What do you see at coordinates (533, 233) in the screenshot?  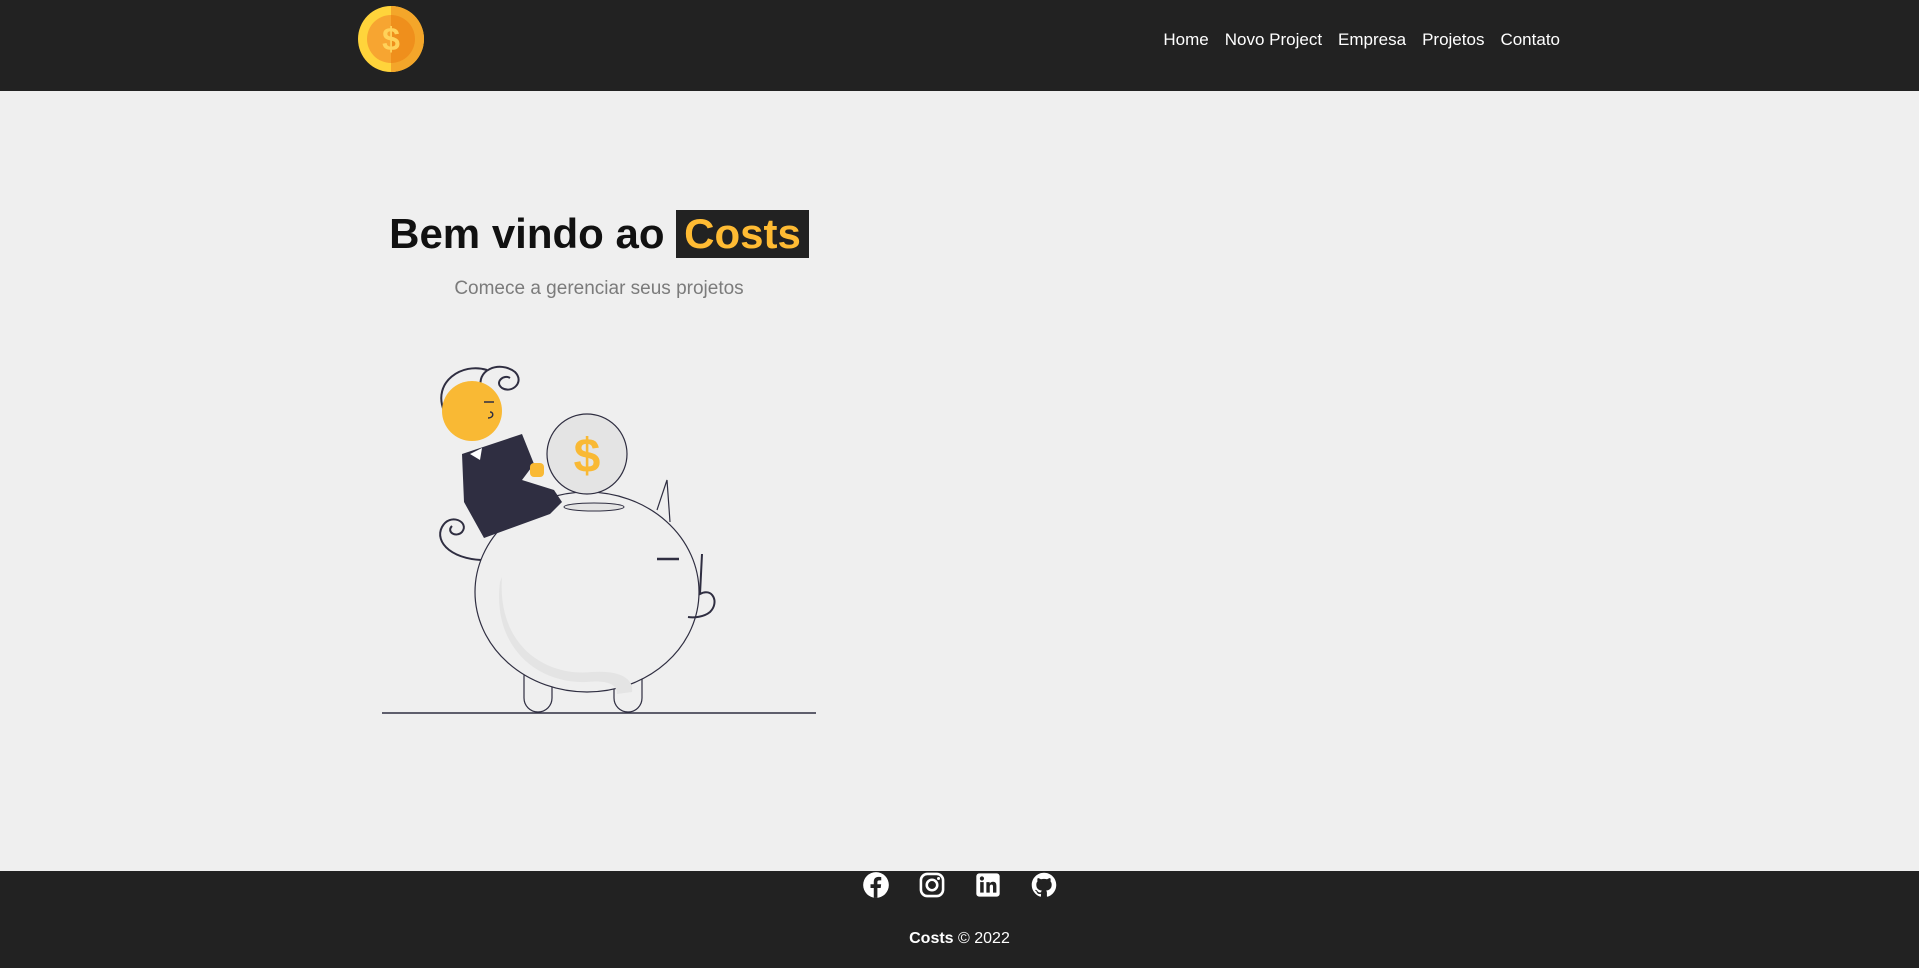 I see `title-prefix: Bem vindo ao` at bounding box center [533, 233].